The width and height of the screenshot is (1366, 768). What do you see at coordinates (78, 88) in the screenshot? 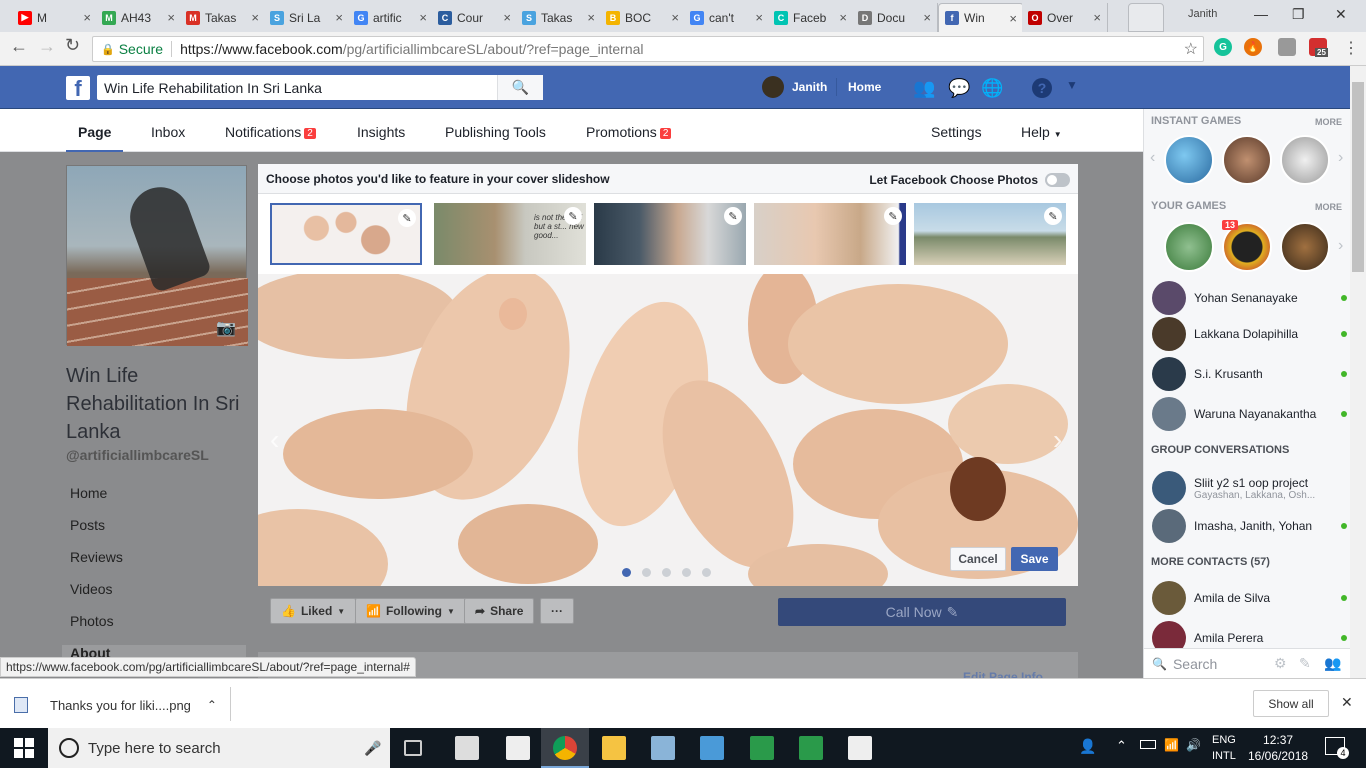
I see `facebook-logo-icon: f` at bounding box center [78, 88].